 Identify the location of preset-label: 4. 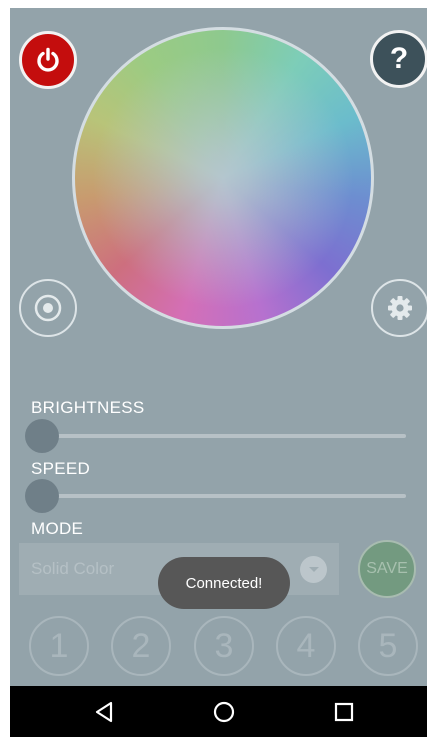
(306, 645).